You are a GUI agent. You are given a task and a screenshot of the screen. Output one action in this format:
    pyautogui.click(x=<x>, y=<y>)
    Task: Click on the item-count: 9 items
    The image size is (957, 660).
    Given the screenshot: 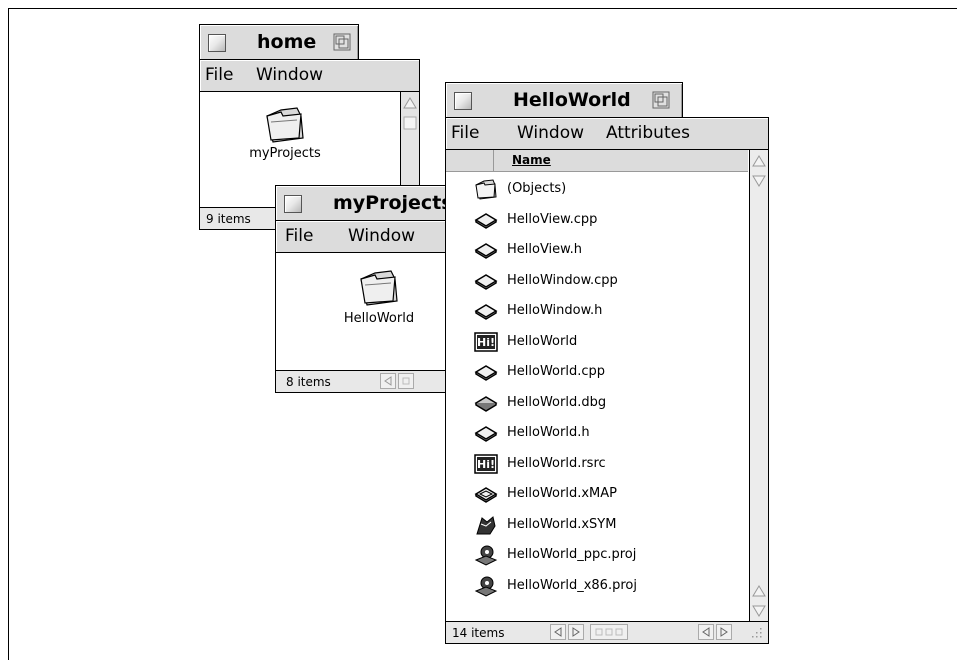 What is the action you would take?
    pyautogui.click(x=228, y=219)
    